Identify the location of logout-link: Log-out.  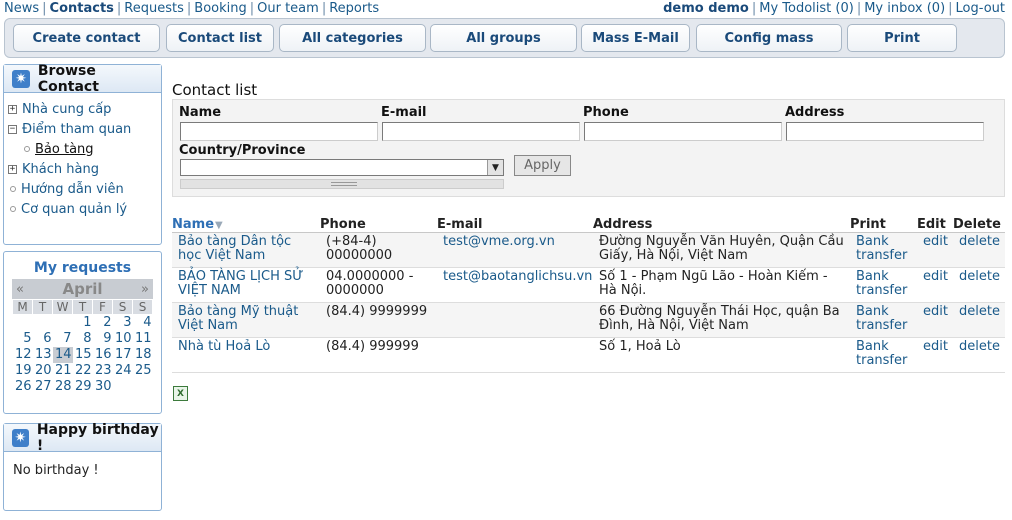
(980, 8).